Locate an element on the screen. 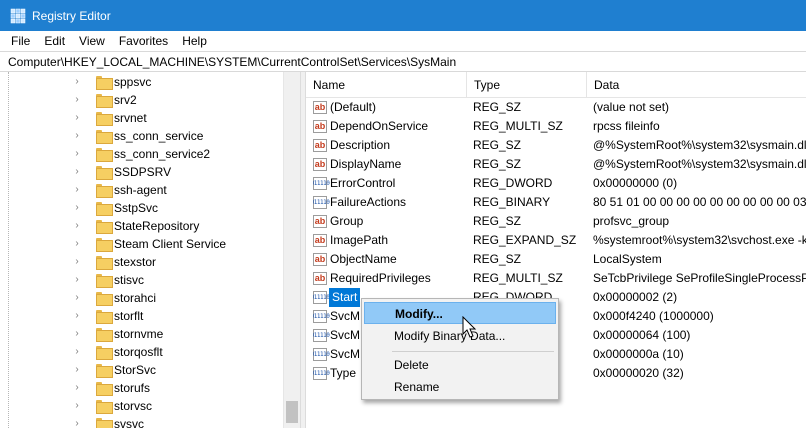 The height and width of the screenshot is (428, 806). tree-item-label: StorSvc is located at coordinates (135, 370).